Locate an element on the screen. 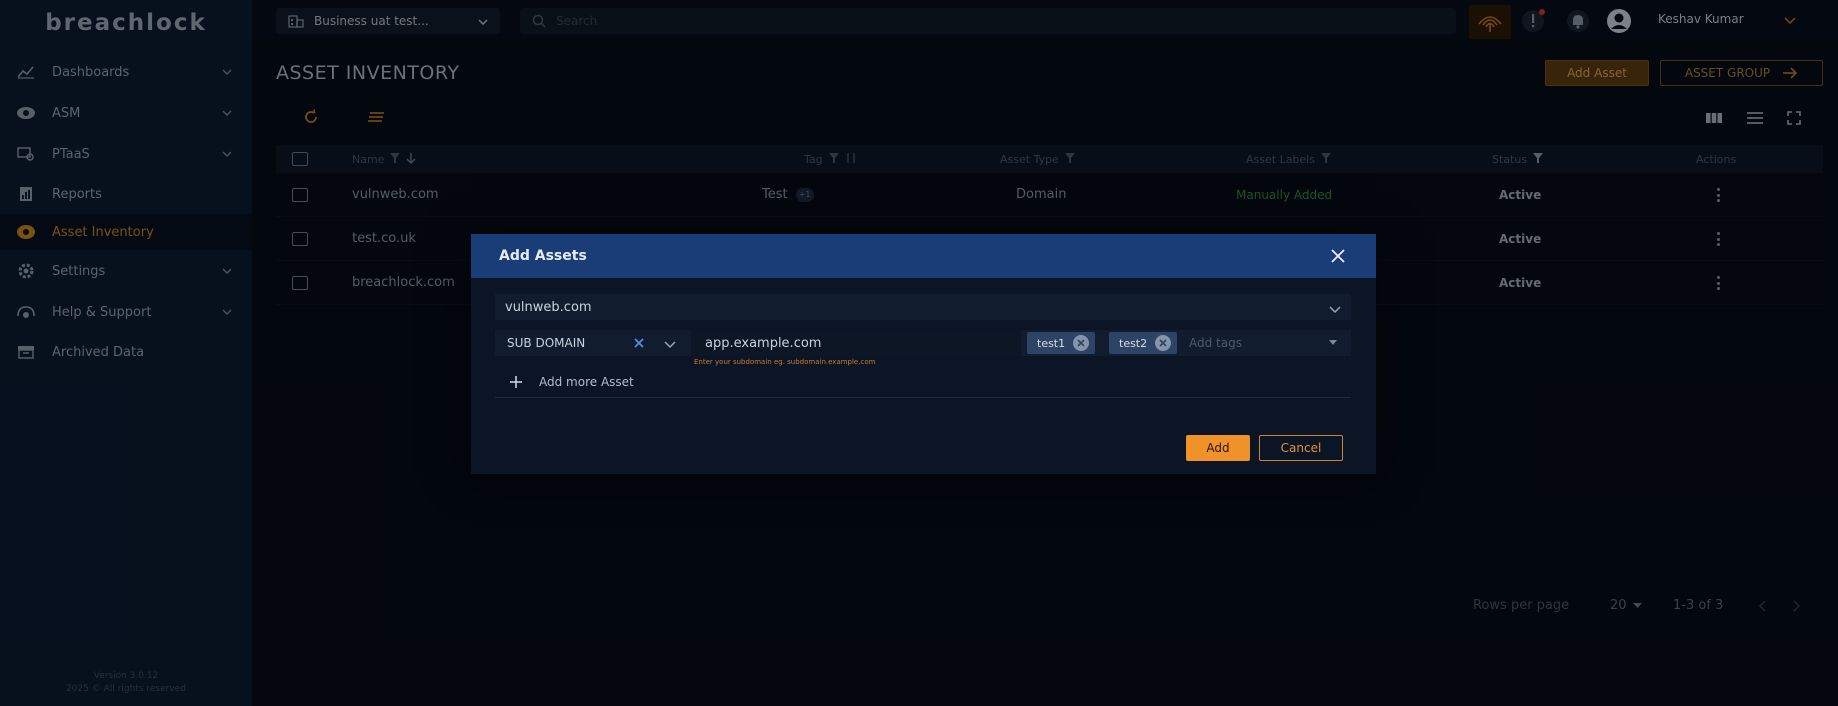 The image size is (1838, 706). add-more-asset-button: Add more Asset is located at coordinates (923, 382).